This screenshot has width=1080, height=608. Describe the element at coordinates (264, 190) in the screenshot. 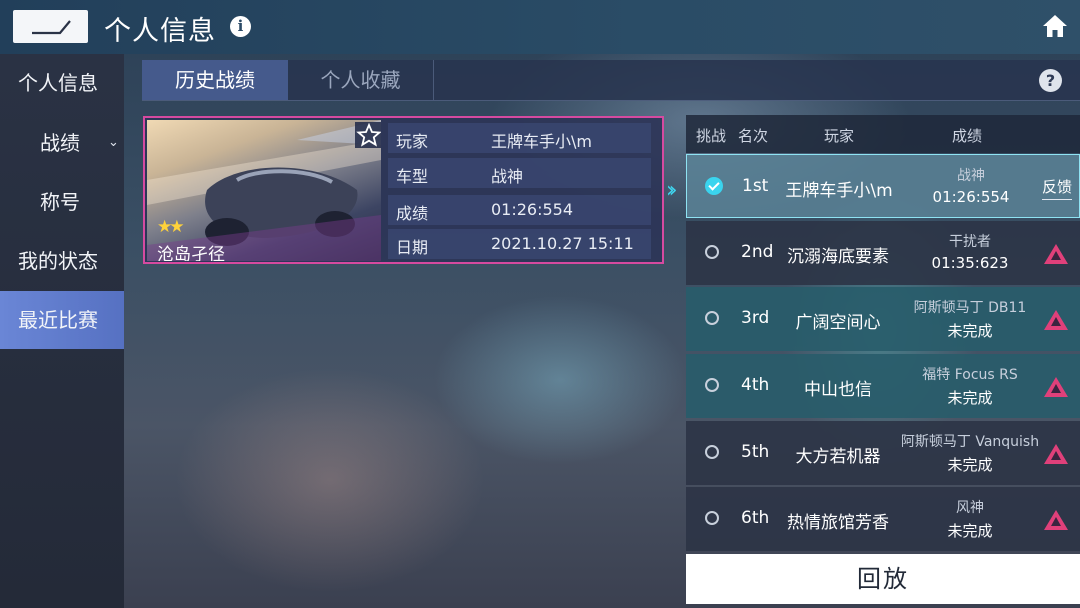

I see `track-thumbnail: ★★ 沧岛孑径` at that location.